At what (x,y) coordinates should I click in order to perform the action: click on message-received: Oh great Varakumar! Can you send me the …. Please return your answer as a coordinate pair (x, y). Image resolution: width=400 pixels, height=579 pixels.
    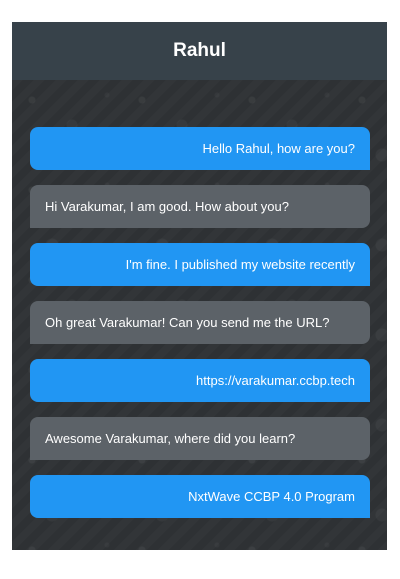
    Looking at the image, I should click on (200, 322).